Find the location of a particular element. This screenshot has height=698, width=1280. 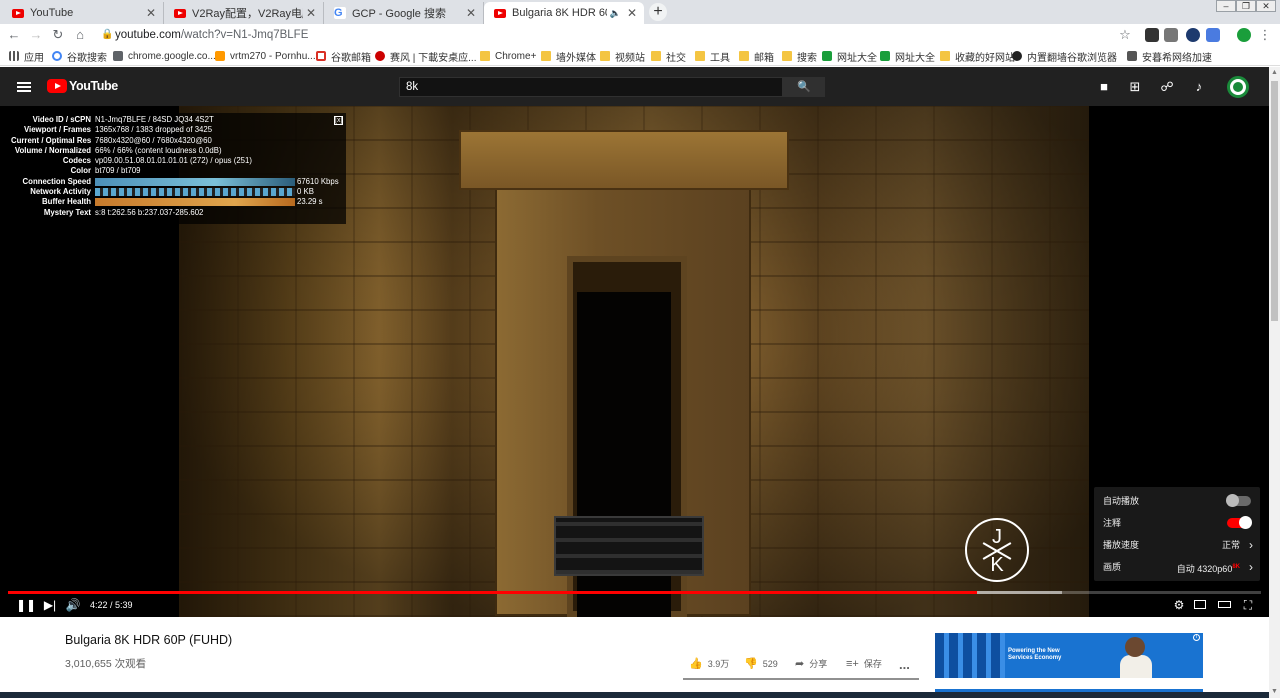

stats-key: Video ID / sCPN is located at coordinates (61, 119).